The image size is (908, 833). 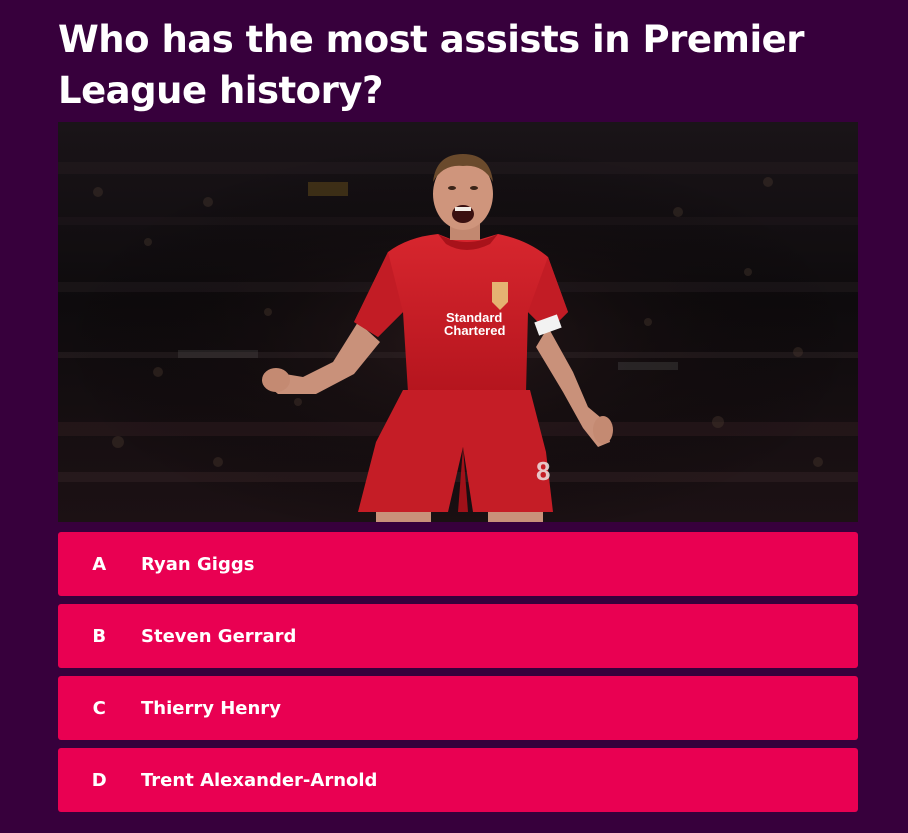 I want to click on answer-letter: A, so click(x=99, y=564).